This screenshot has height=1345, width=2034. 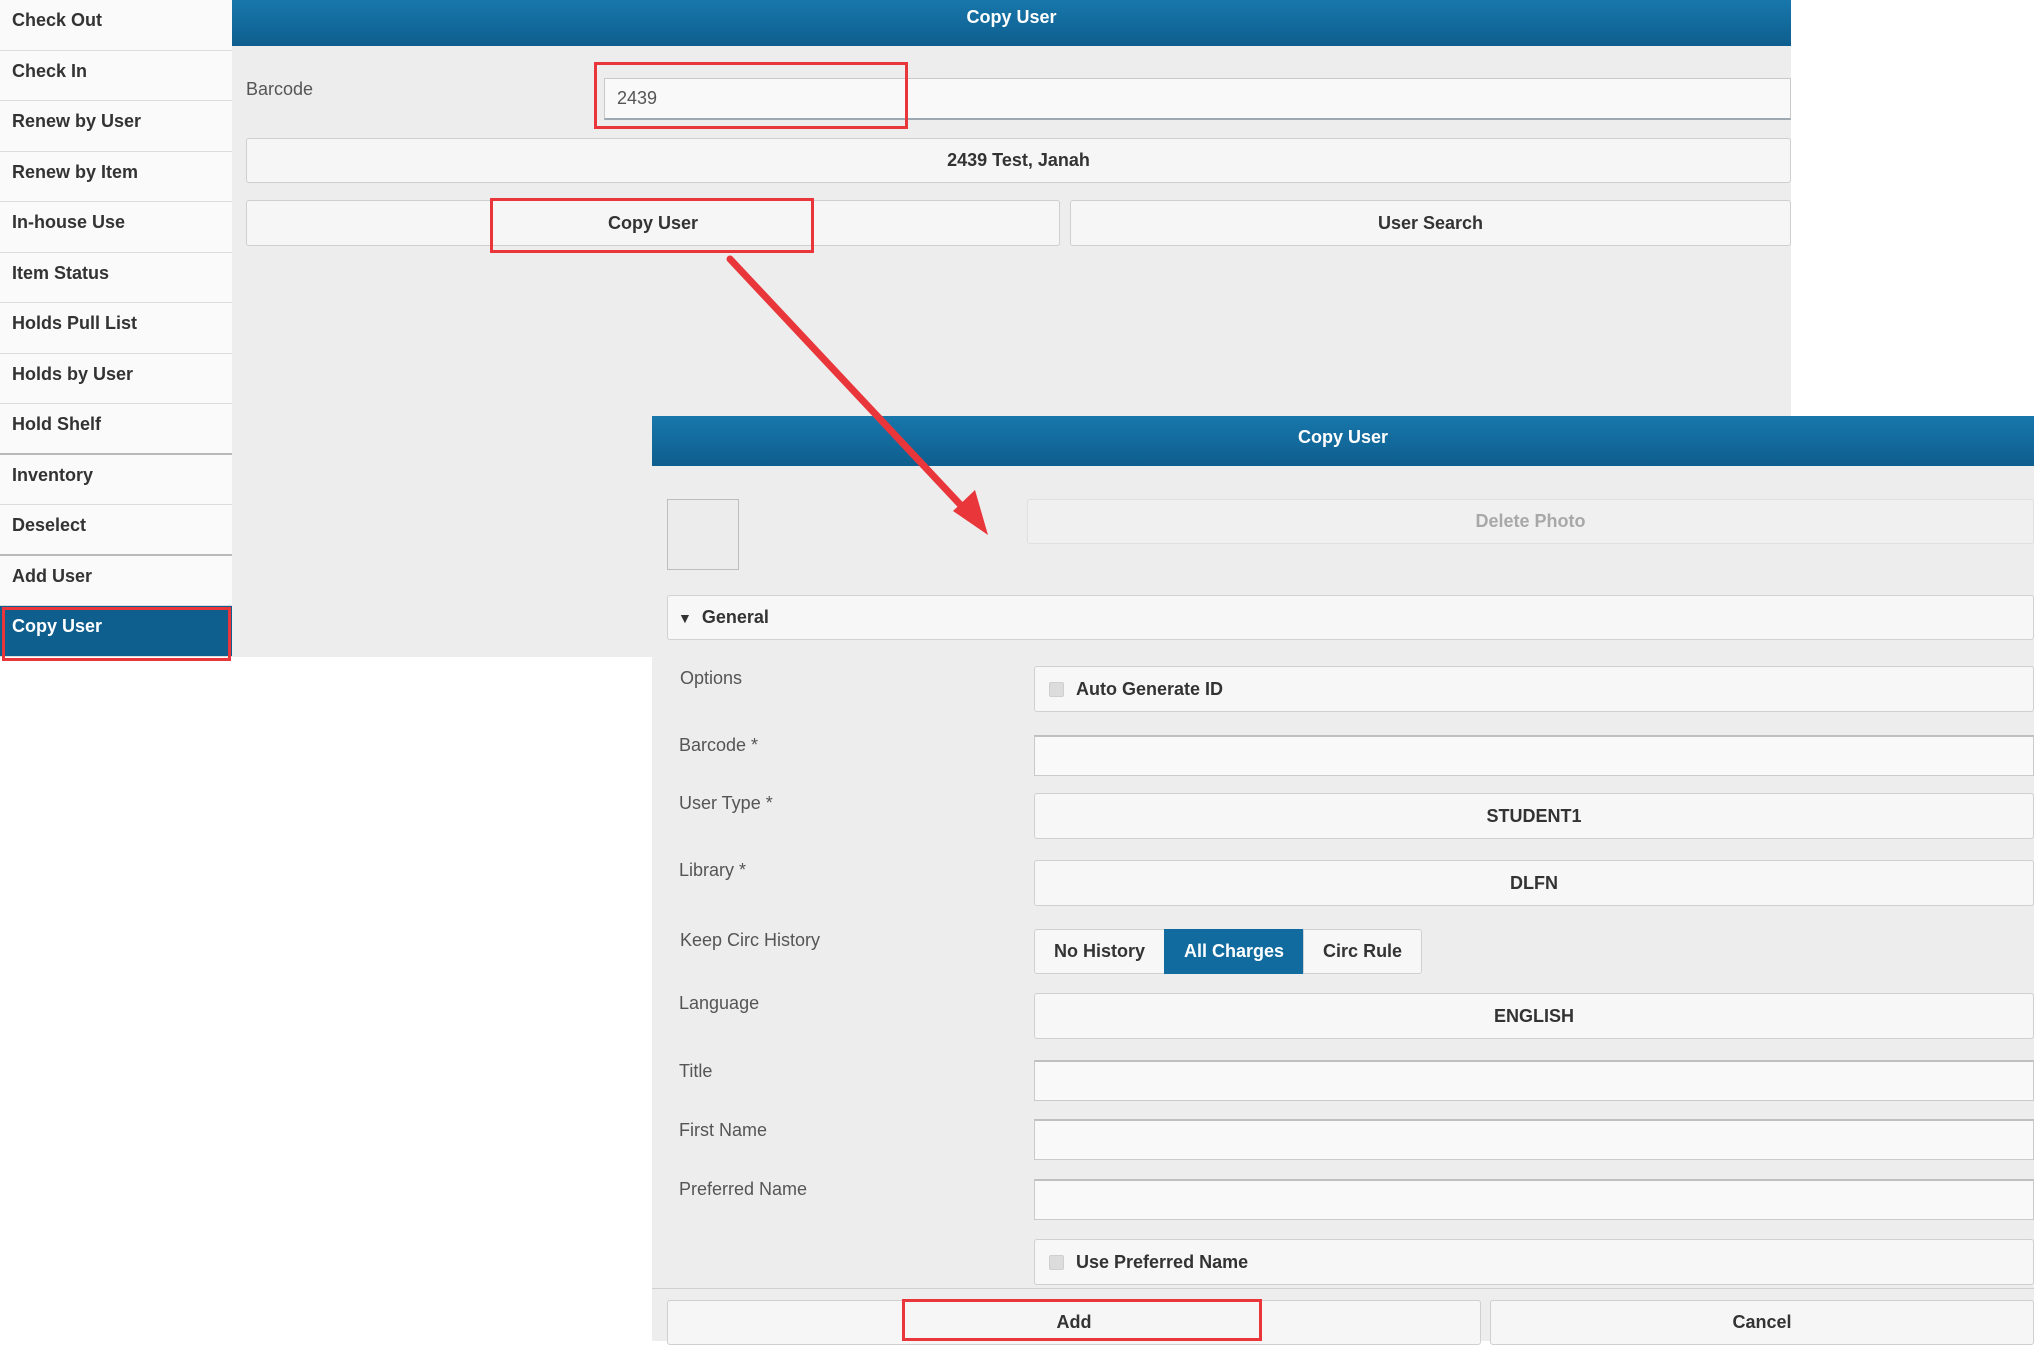 What do you see at coordinates (1018, 160) in the screenshot?
I see `user-display-button: 2439 Test, Janah` at bounding box center [1018, 160].